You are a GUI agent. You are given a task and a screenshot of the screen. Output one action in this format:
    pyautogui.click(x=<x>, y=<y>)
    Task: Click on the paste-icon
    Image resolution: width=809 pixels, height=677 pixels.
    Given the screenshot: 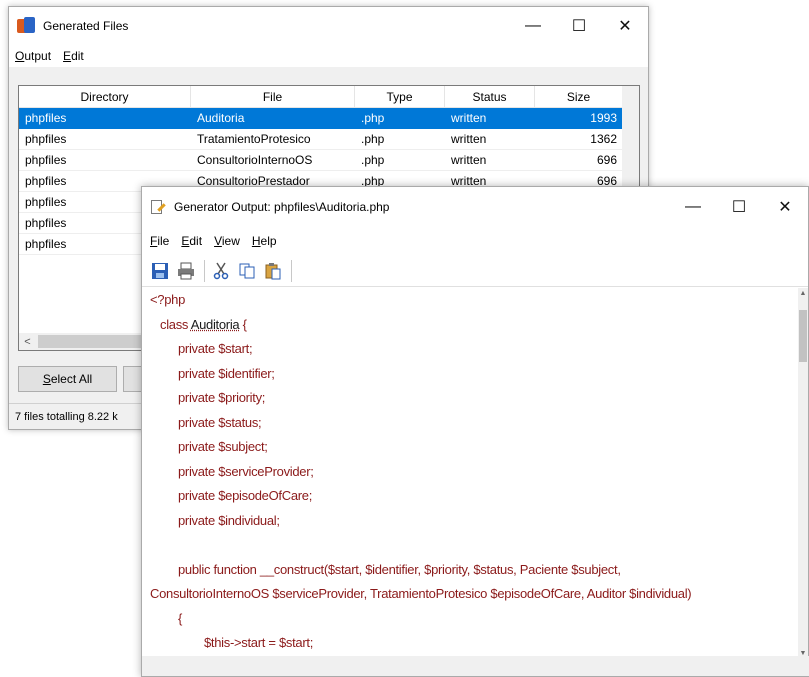 What is the action you would take?
    pyautogui.click(x=273, y=271)
    